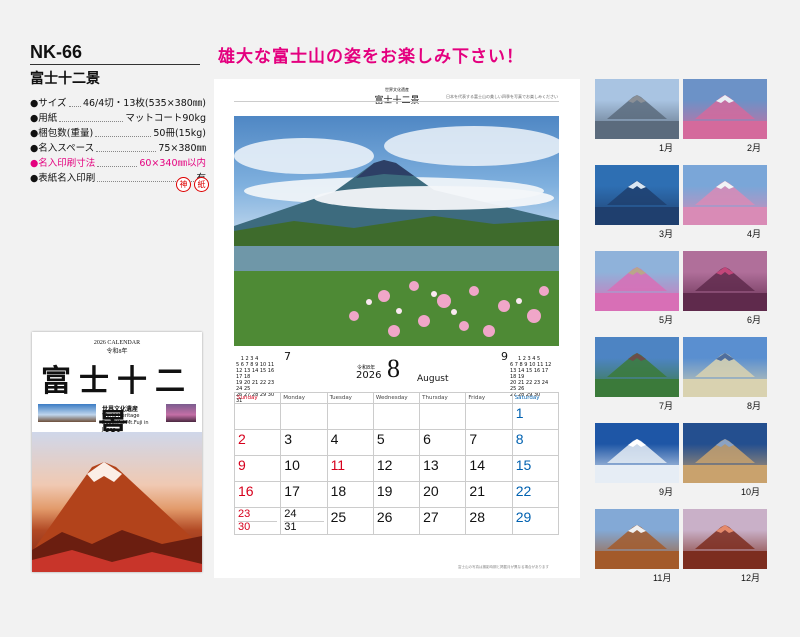 This screenshot has height=637, width=800. I want to click on page-divider, so click(396, 101).